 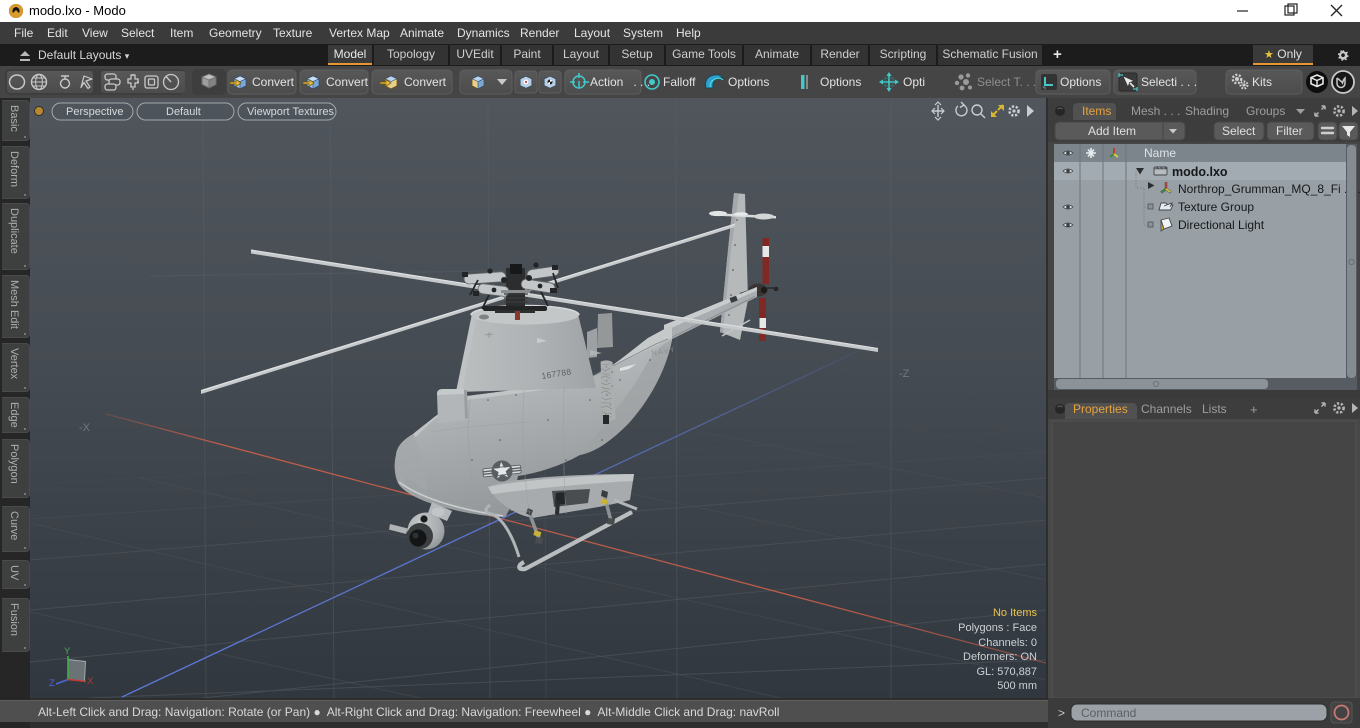 What do you see at coordinates (1200, 172) in the screenshot?
I see `svg-text: modo.lxo` at bounding box center [1200, 172].